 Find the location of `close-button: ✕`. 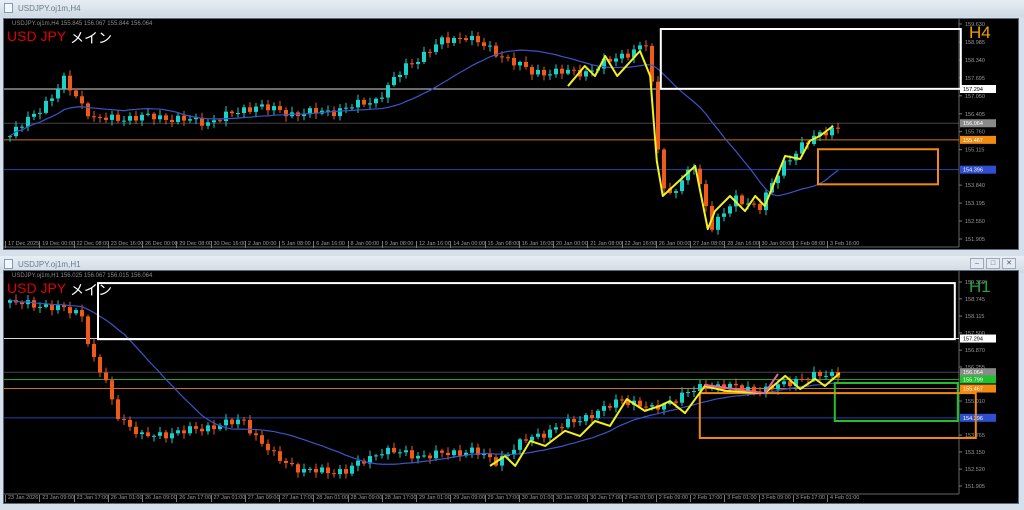

close-button: ✕ is located at coordinates (1009, 263).